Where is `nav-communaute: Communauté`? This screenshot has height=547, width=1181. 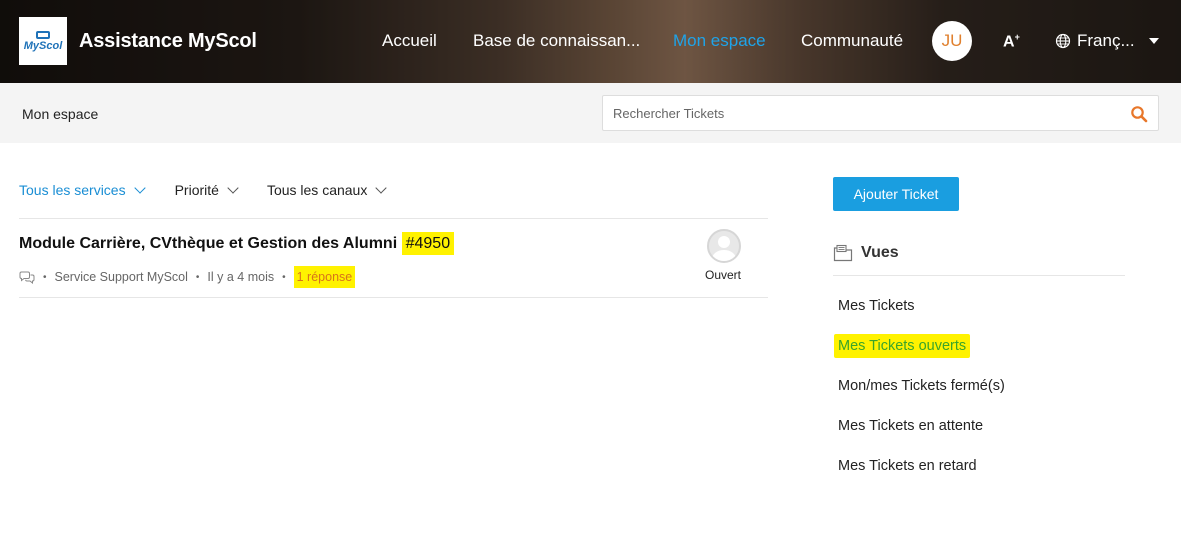
nav-communaute: Communauté is located at coordinates (852, 41).